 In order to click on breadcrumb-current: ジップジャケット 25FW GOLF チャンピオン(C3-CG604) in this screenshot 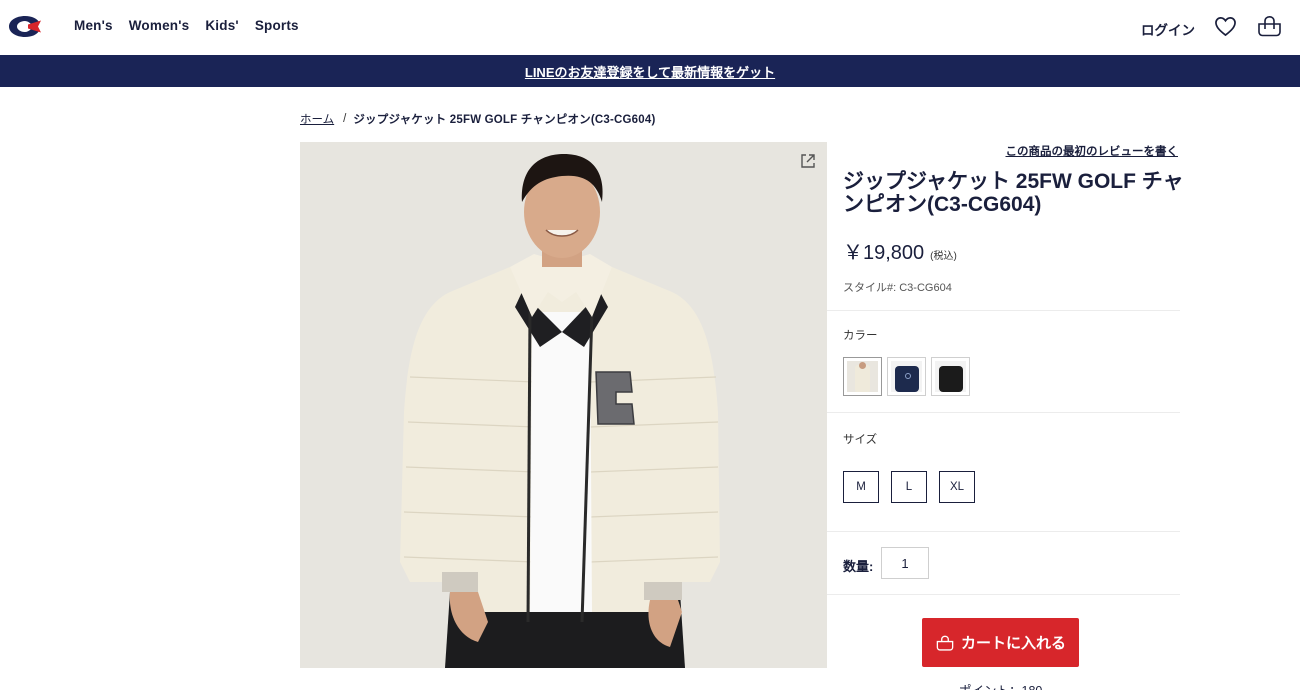, I will do `click(504, 120)`.